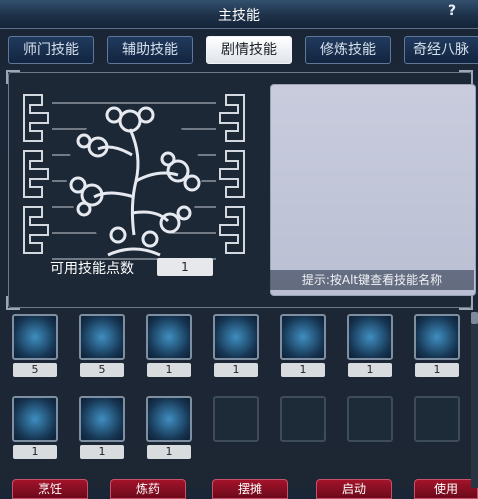 The image size is (478, 499). I want to click on tab-school-skills: 师门技能, so click(51, 50).